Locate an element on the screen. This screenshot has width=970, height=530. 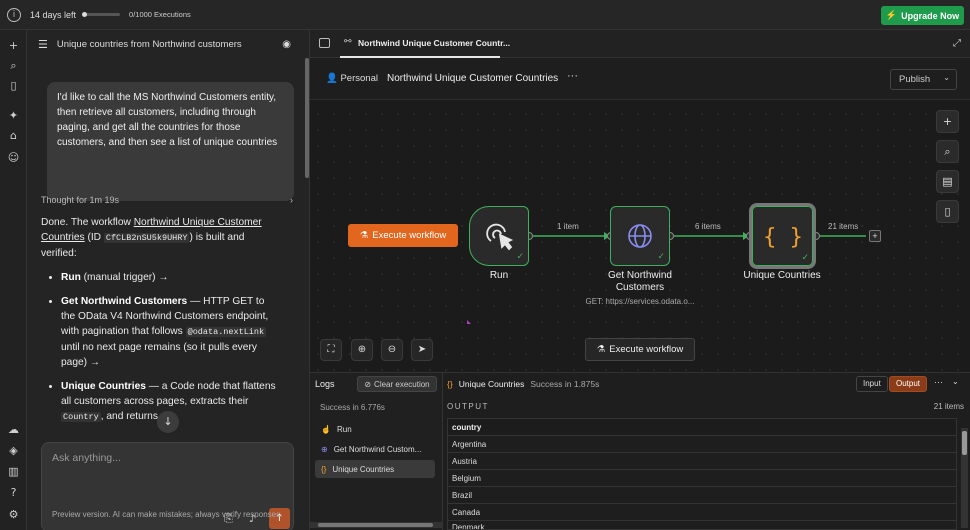
column-header: country is located at coordinates (702, 427).